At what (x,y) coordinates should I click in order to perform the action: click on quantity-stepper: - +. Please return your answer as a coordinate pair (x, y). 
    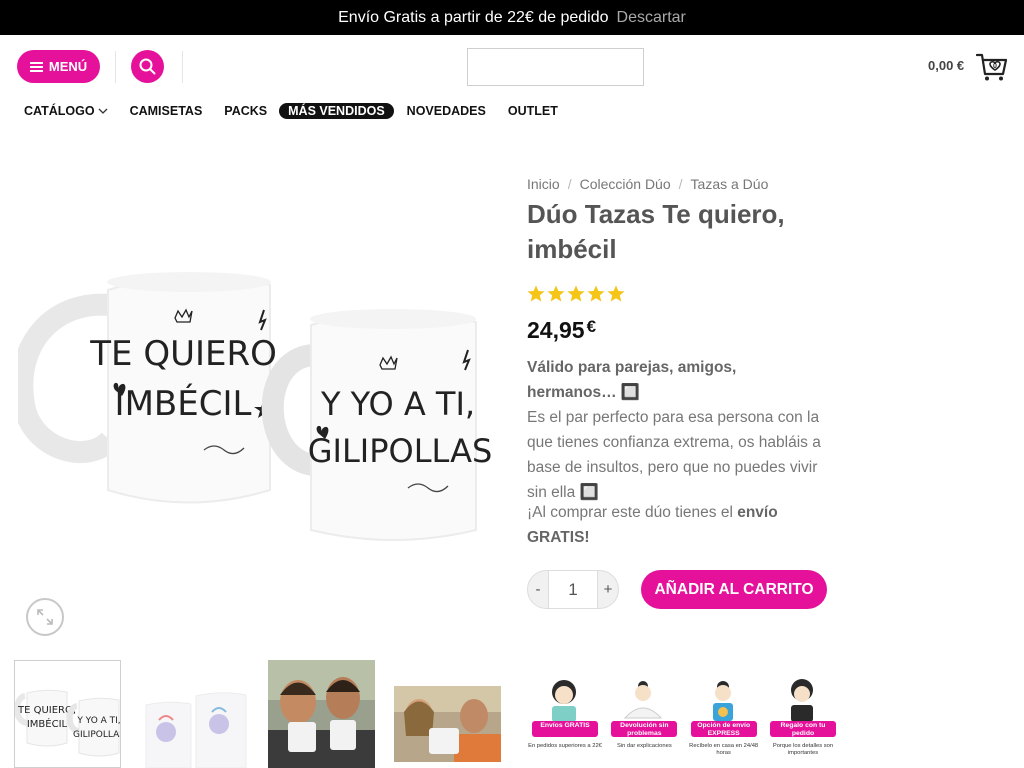
    Looking at the image, I should click on (573, 589).